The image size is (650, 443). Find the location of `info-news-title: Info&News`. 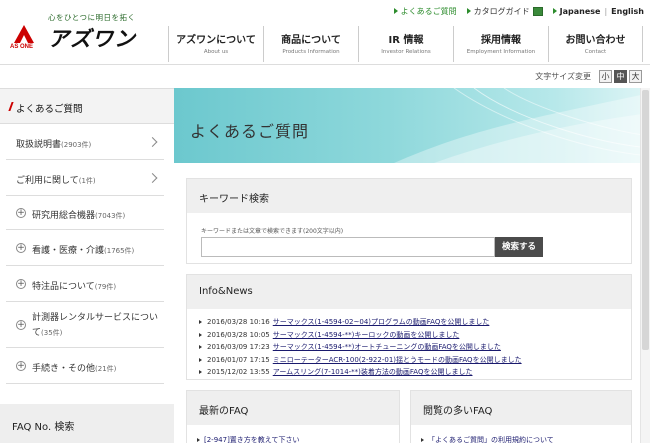

info-news-title: Info&News is located at coordinates (226, 291).